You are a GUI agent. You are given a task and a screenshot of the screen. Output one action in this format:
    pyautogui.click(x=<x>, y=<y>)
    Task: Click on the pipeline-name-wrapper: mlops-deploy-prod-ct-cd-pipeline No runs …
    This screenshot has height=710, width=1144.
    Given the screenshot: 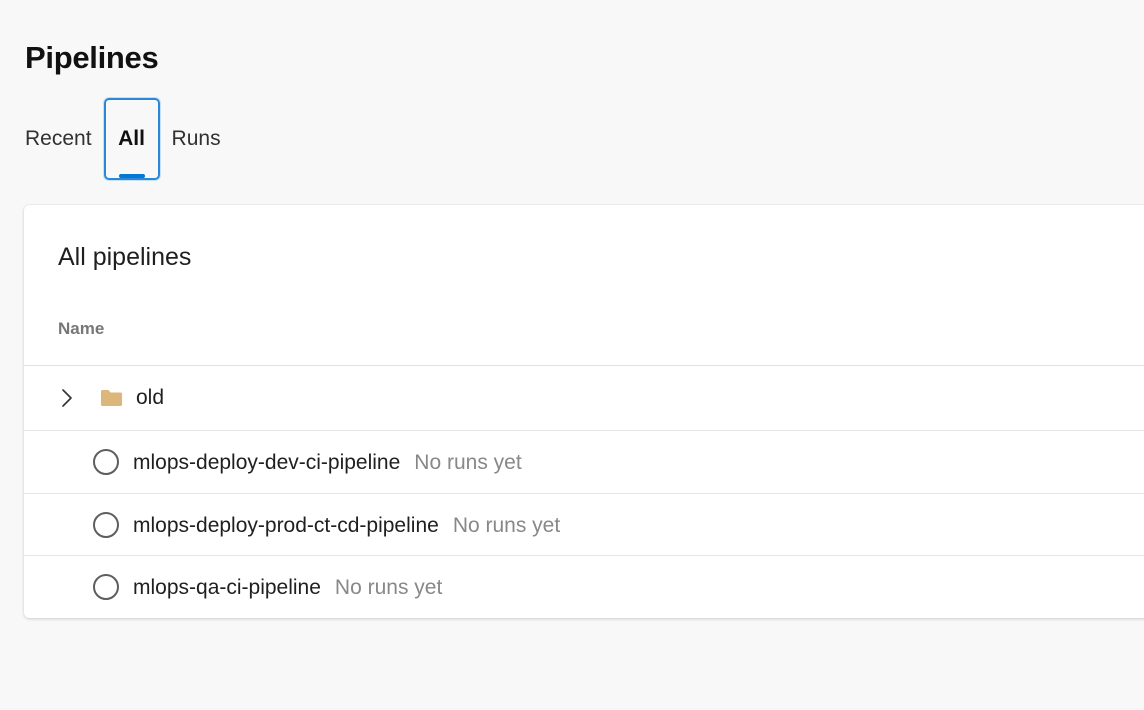 What is the action you would take?
    pyautogui.click(x=346, y=526)
    